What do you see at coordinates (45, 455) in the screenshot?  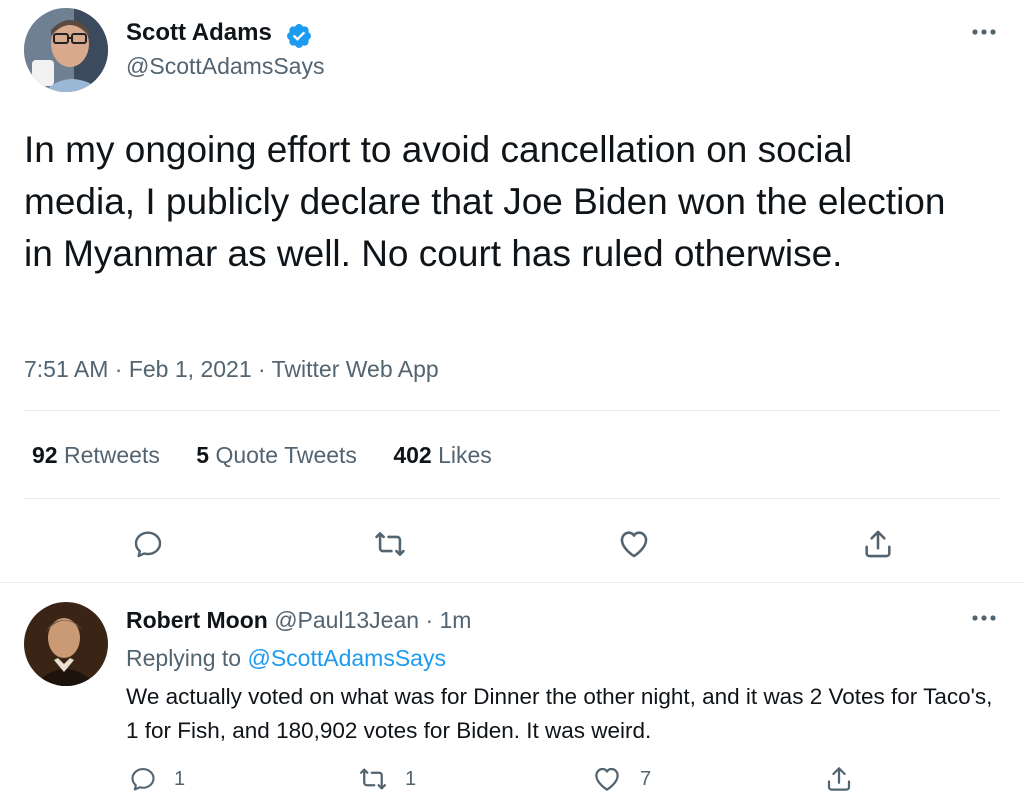 I see `retweets-count: 92` at bounding box center [45, 455].